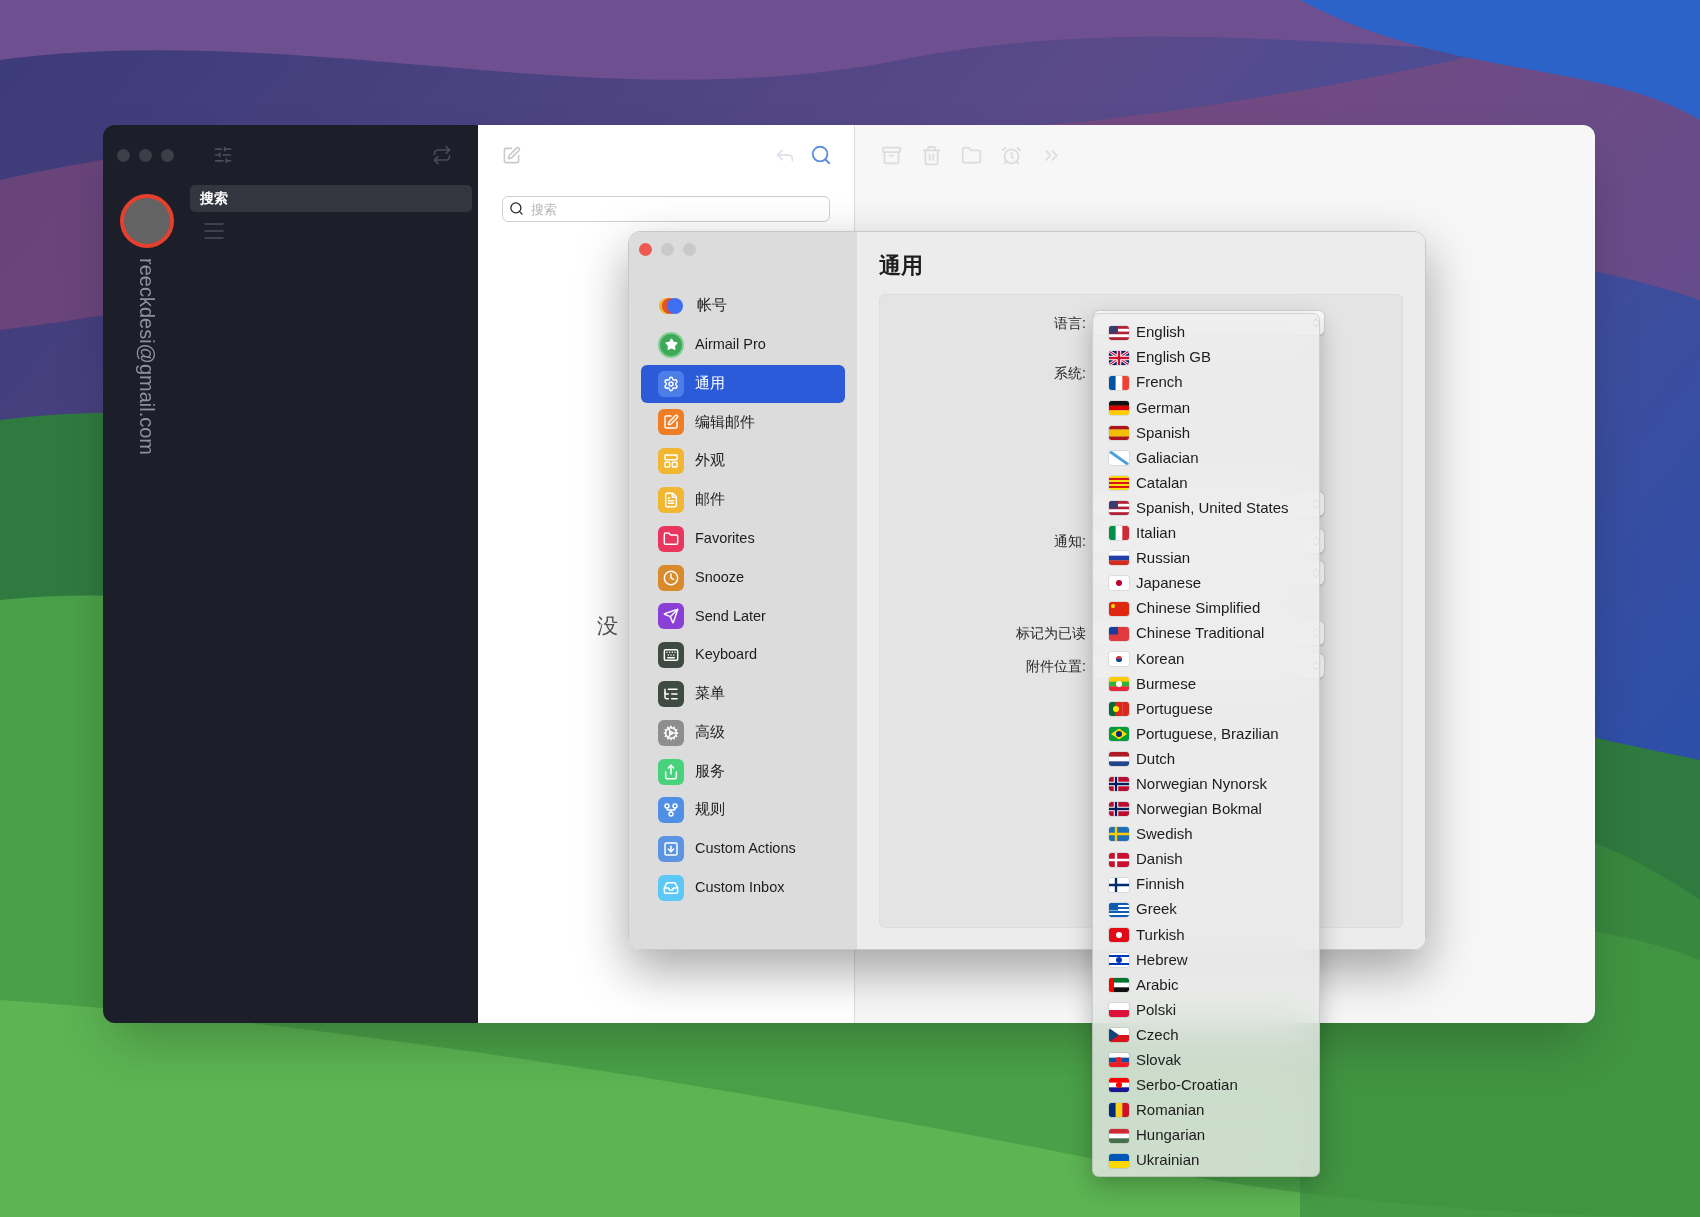 The height and width of the screenshot is (1217, 1700). I want to click on menu-item: Portuguese, Brazilian, so click(1206, 734).